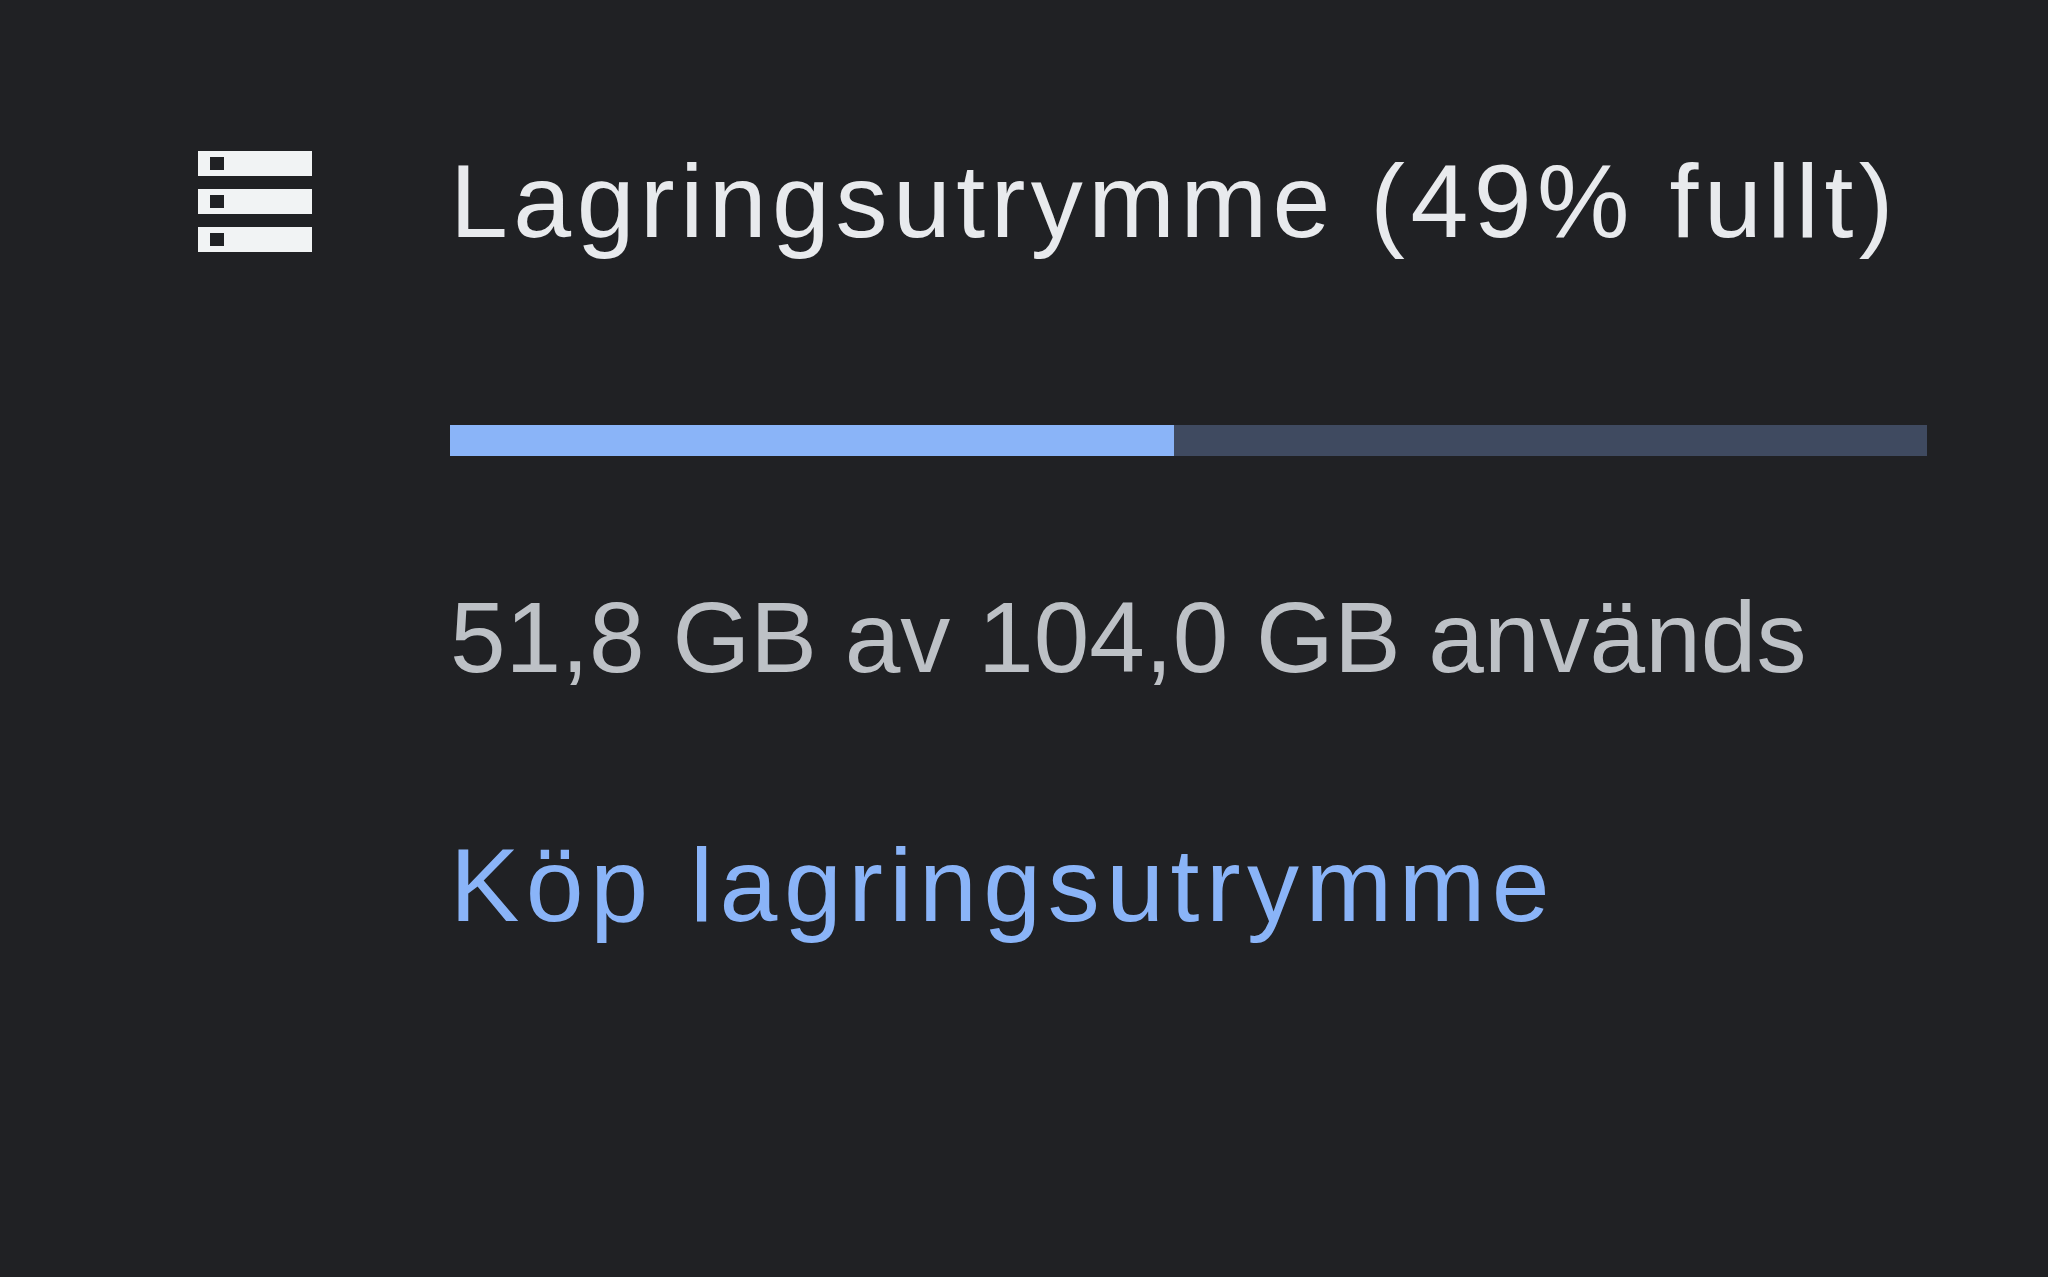 The height and width of the screenshot is (1277, 2048). What do you see at coordinates (1003, 885) in the screenshot?
I see `buy-storage-link: Köp lagringsutrymme` at bounding box center [1003, 885].